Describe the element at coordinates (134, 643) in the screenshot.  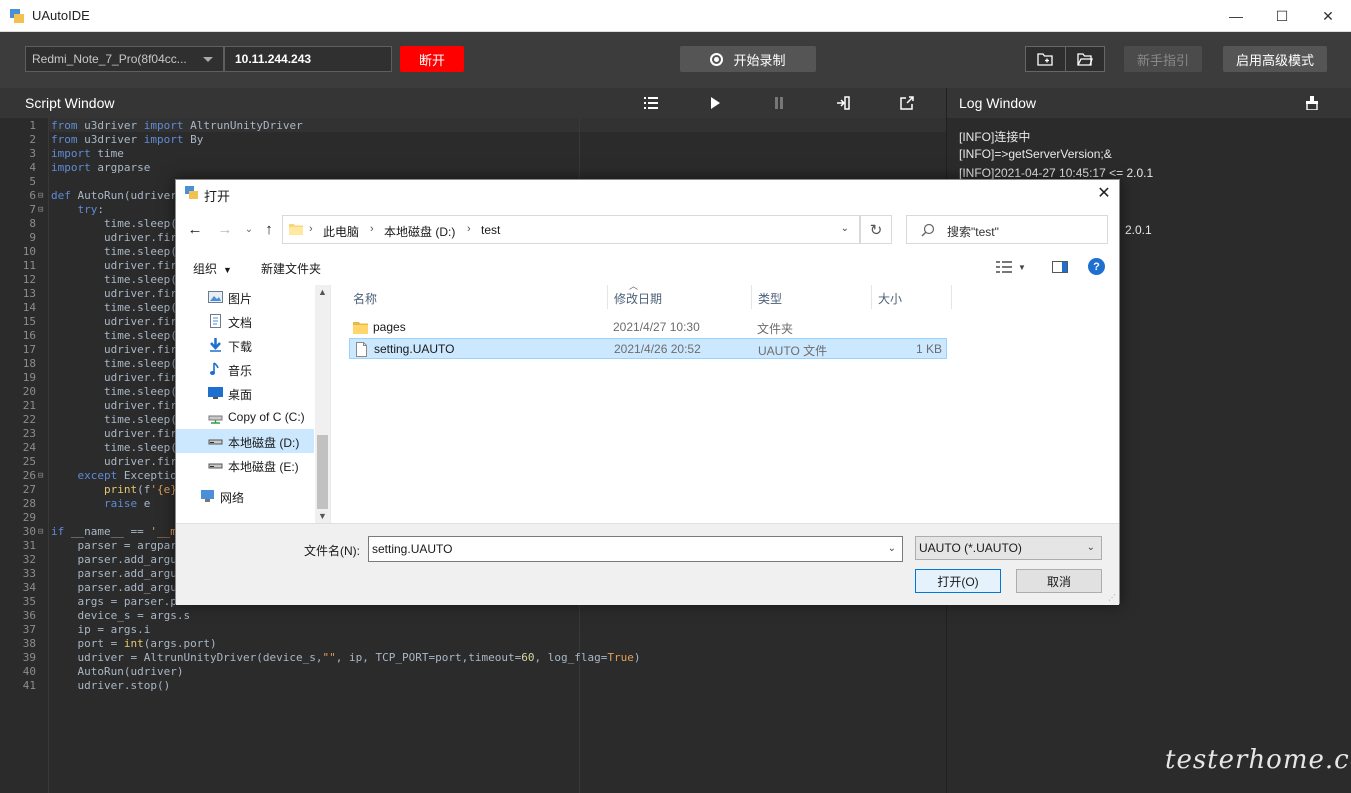
I see `code-text: port = int(args.port)` at that location.